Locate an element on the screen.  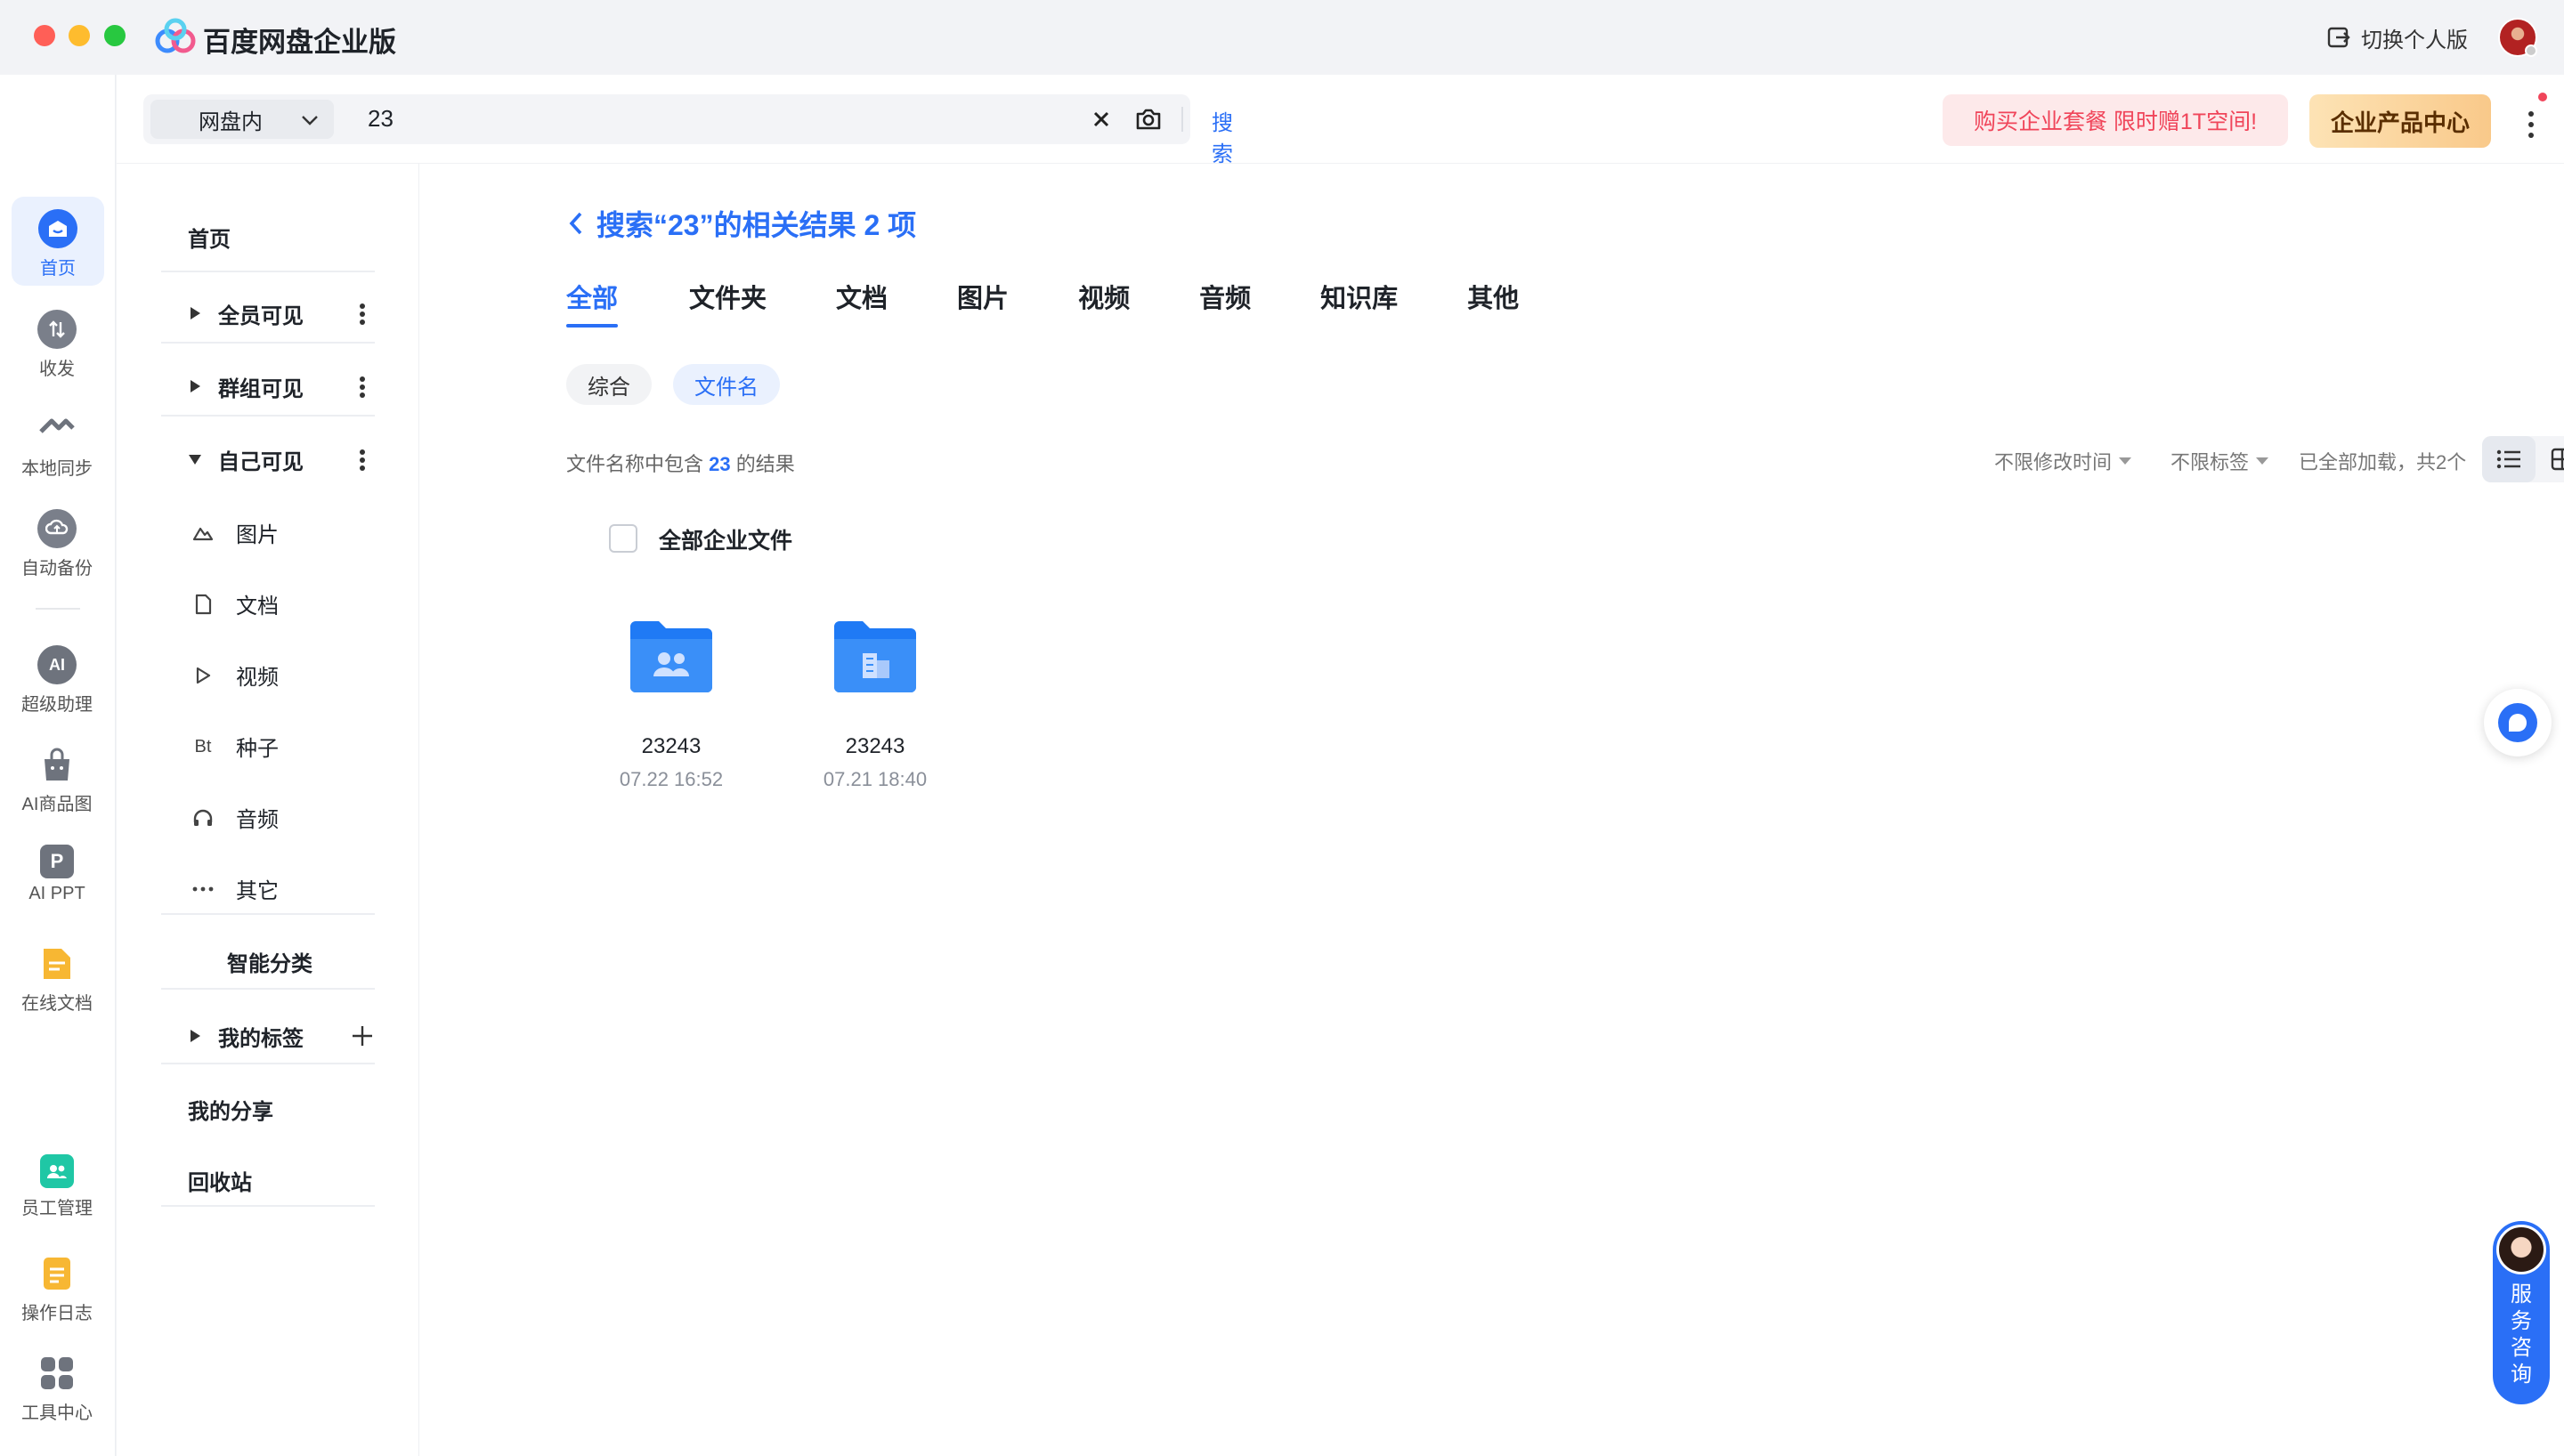
search-scope-label: 网盘内 is located at coordinates (231, 122).